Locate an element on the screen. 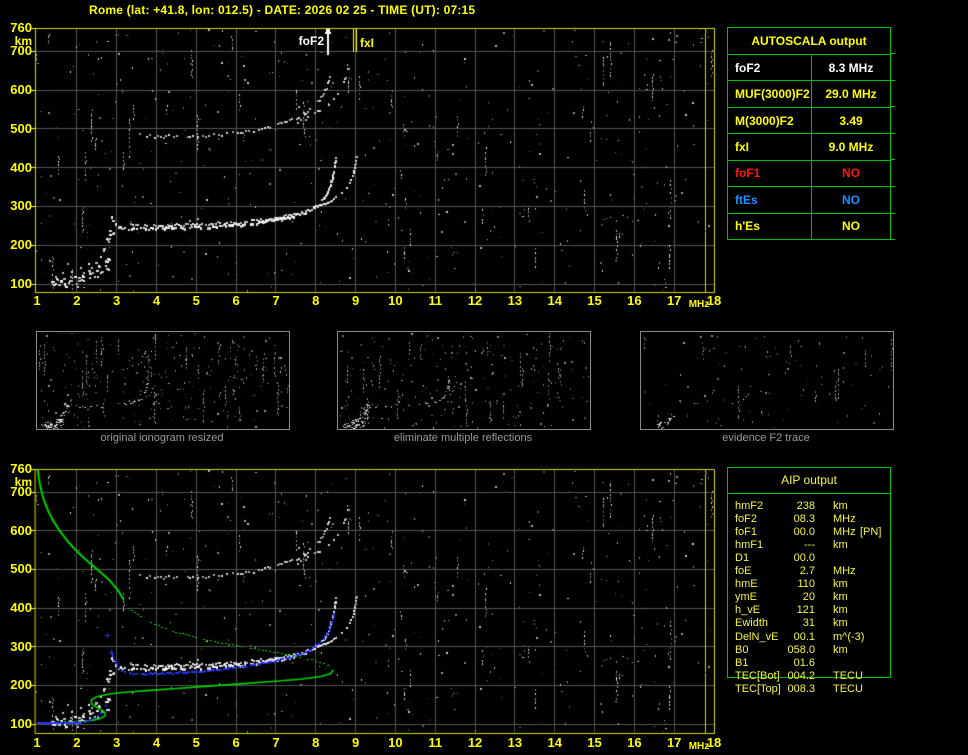 Image resolution: width=968 pixels, height=755 pixels. aip-row-label: foF1 is located at coordinates (746, 532).